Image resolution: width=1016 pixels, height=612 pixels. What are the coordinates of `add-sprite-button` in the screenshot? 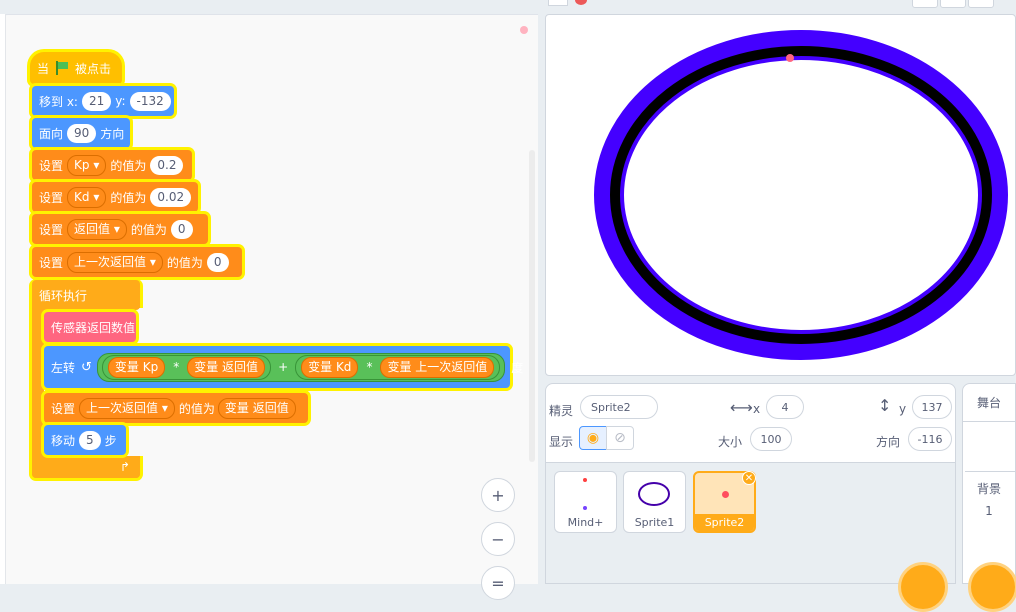 It's located at (923, 587).